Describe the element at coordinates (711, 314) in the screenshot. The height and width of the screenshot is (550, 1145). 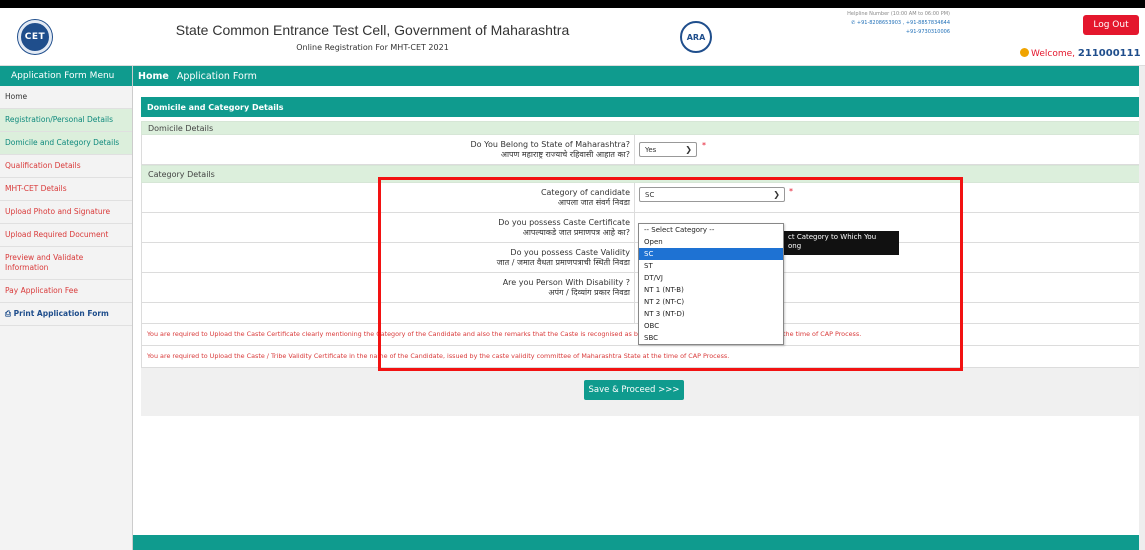
I see `category-option: NT 3 (NT-D)` at that location.